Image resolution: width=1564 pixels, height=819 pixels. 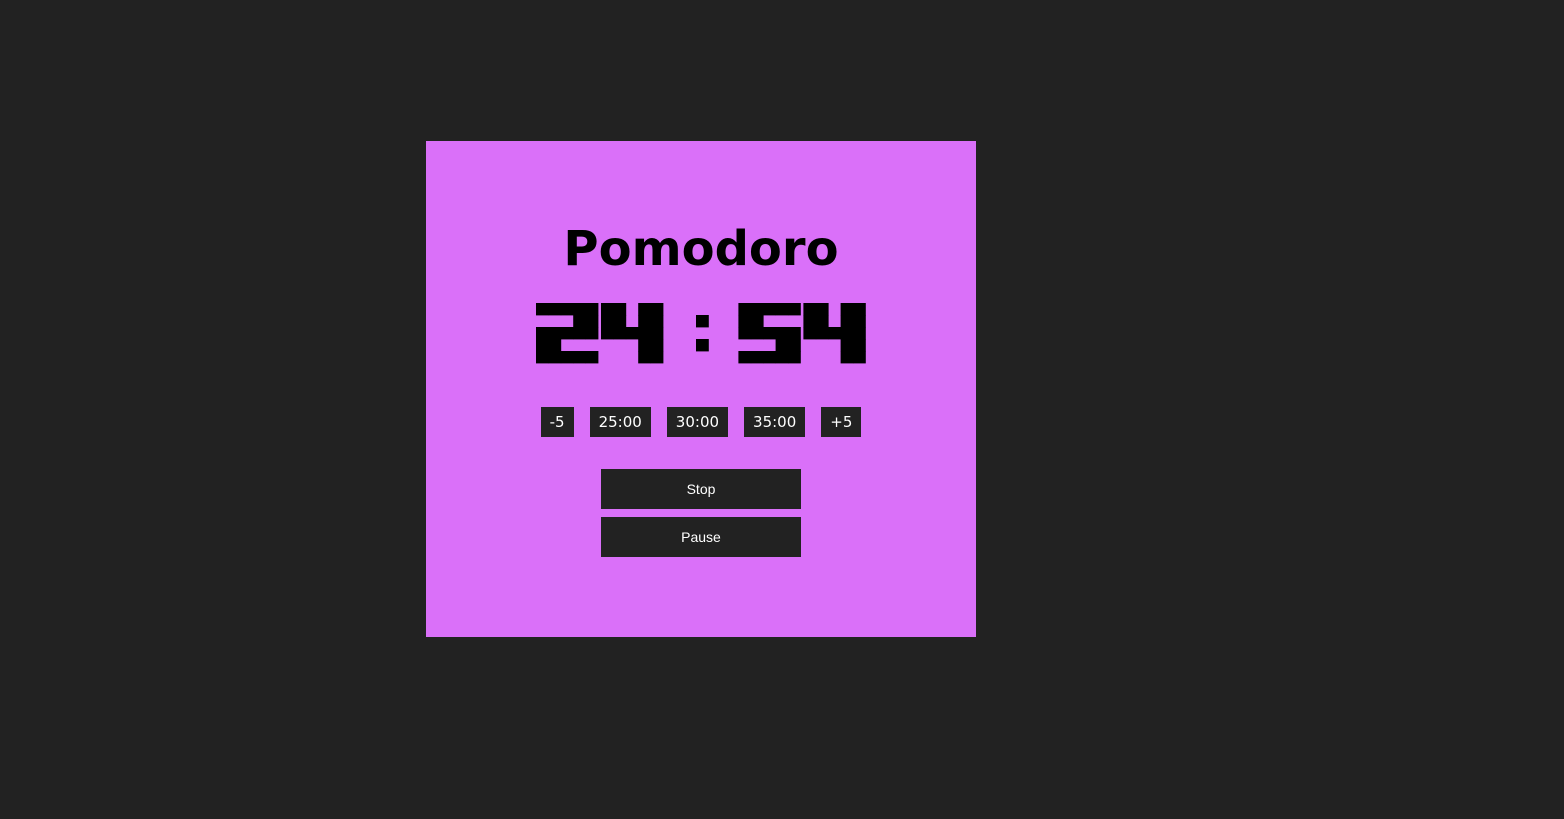 I want to click on timer-display, so click(x=701, y=335).